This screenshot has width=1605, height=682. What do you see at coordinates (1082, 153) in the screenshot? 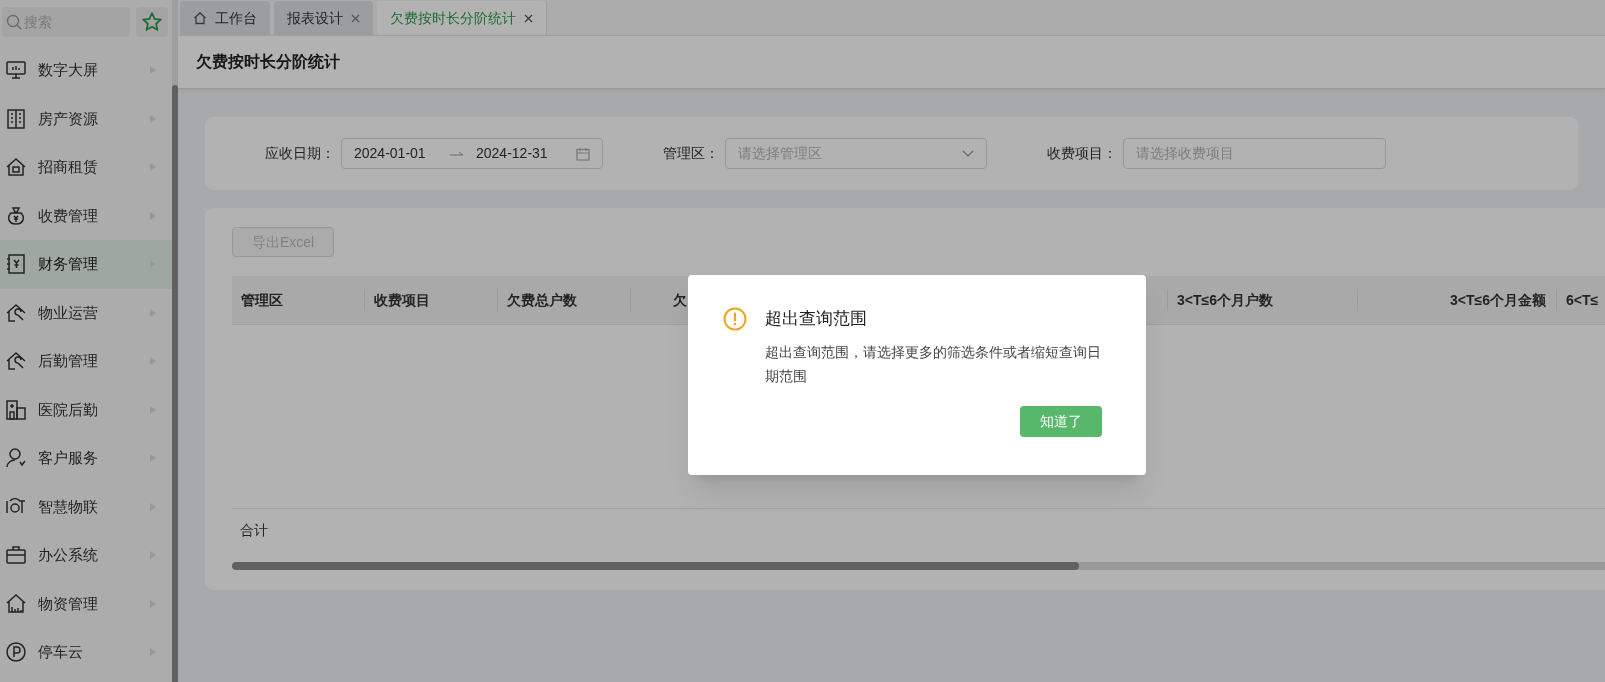
I see `filter-label: 收费项目：` at bounding box center [1082, 153].